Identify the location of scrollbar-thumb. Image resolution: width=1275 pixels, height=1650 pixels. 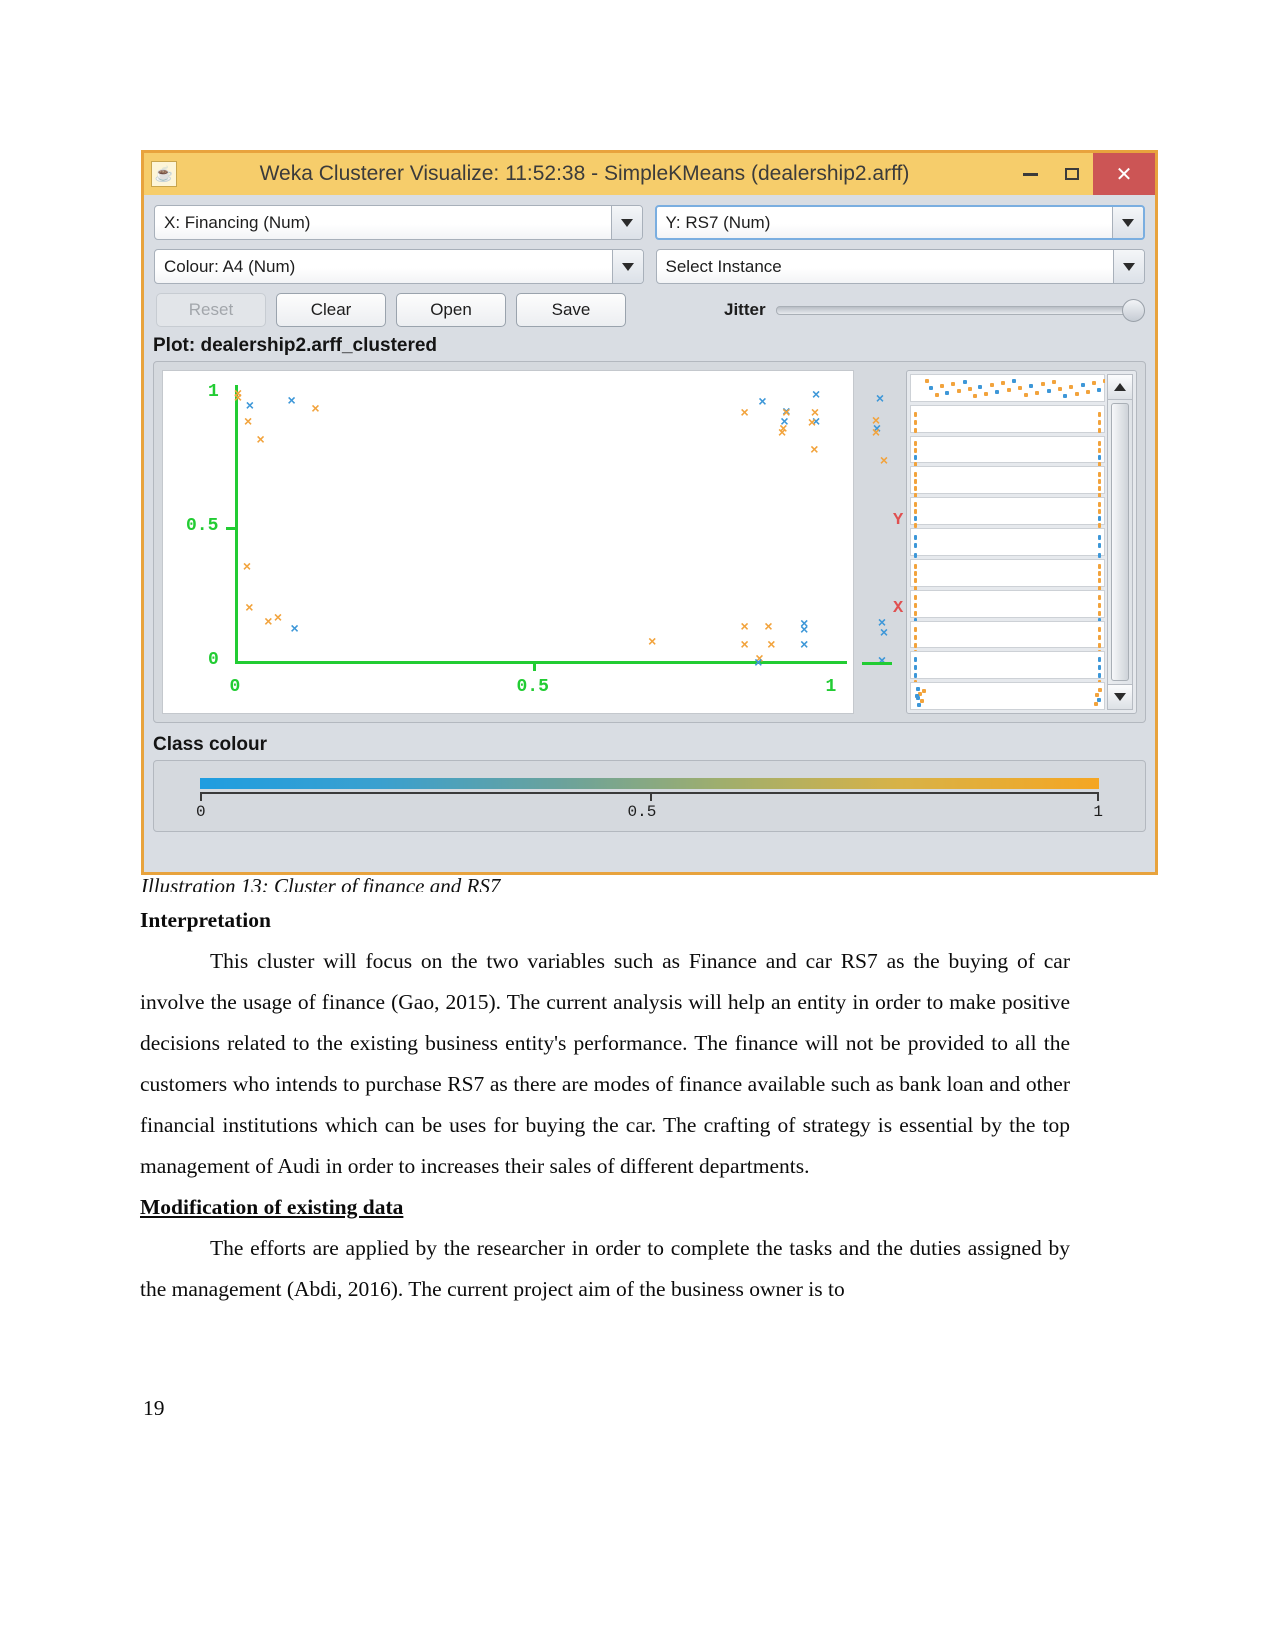
(1120, 542).